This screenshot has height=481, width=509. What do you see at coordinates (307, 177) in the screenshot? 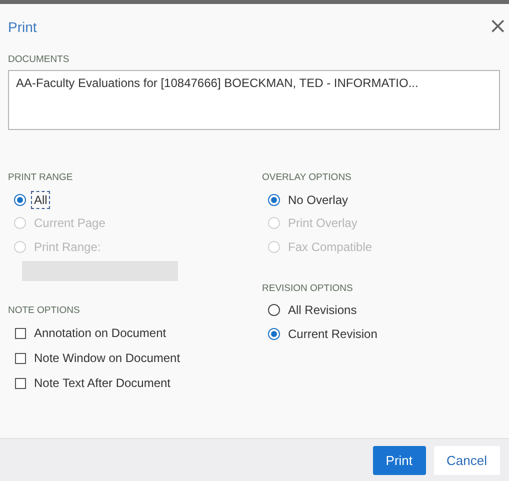
I see `section-label: OVERLAY OPTIONS` at bounding box center [307, 177].